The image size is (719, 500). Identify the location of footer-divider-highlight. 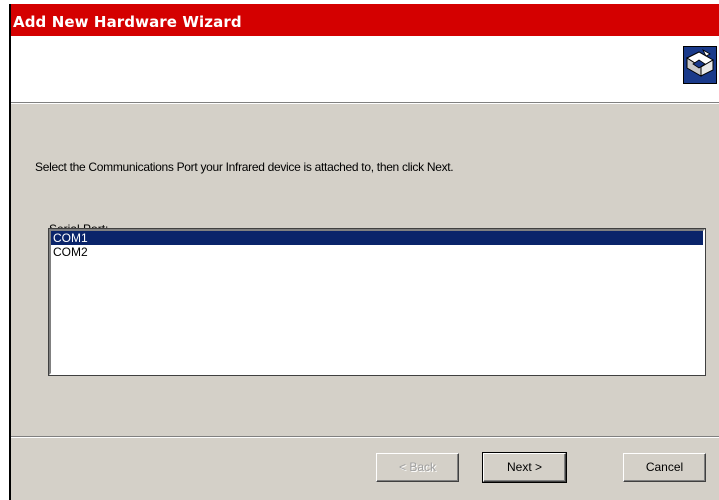
(365, 437).